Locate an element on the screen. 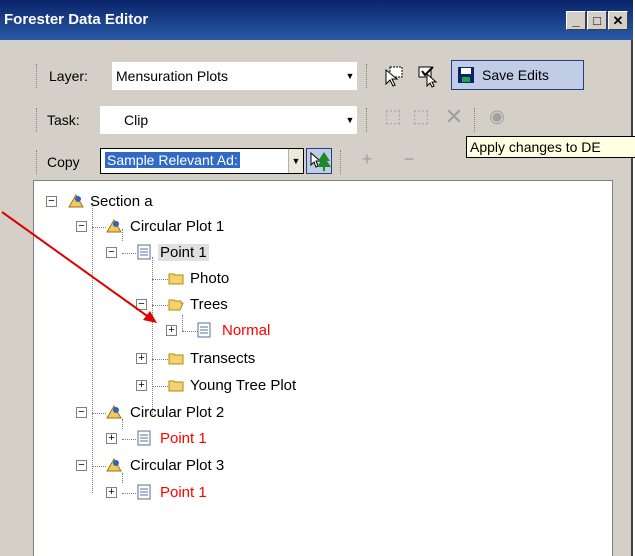  select-features-button is located at coordinates (394, 76).